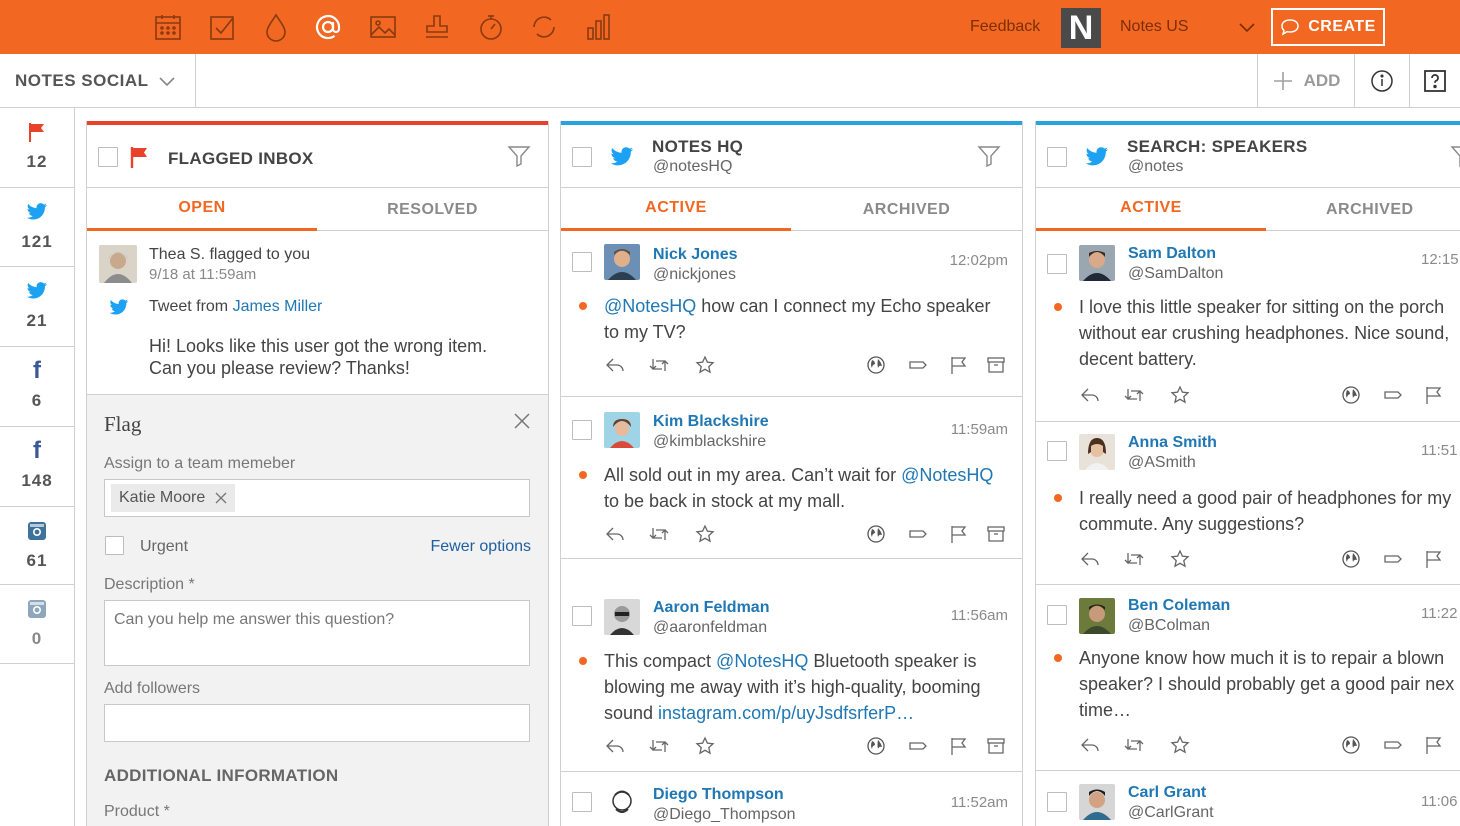 The image size is (1460, 826). What do you see at coordinates (1248, 798) in the screenshot?
I see `tweet-card: Carl Grant @CarlGrant 11:06` at bounding box center [1248, 798].